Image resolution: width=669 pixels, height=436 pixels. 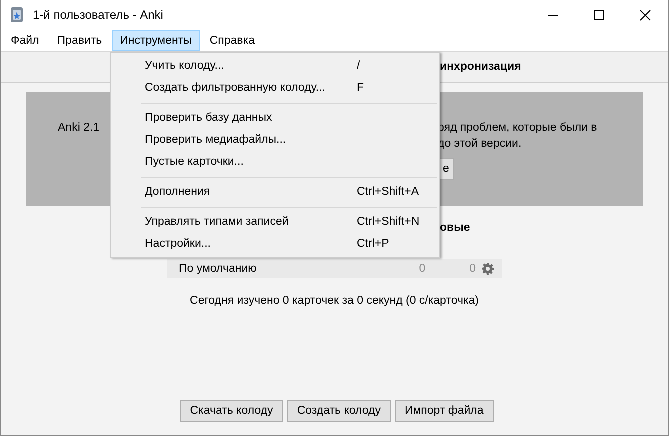 I want to click on deck-row: По умолчанию 0 0, so click(x=334, y=268).